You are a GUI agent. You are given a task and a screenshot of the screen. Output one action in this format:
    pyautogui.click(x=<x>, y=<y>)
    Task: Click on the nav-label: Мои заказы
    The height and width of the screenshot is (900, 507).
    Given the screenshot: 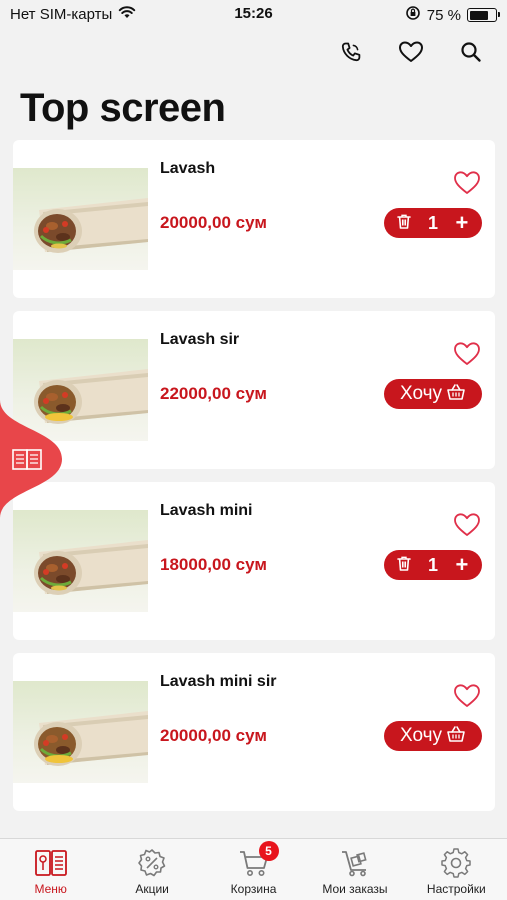 What is the action you would take?
    pyautogui.click(x=355, y=889)
    